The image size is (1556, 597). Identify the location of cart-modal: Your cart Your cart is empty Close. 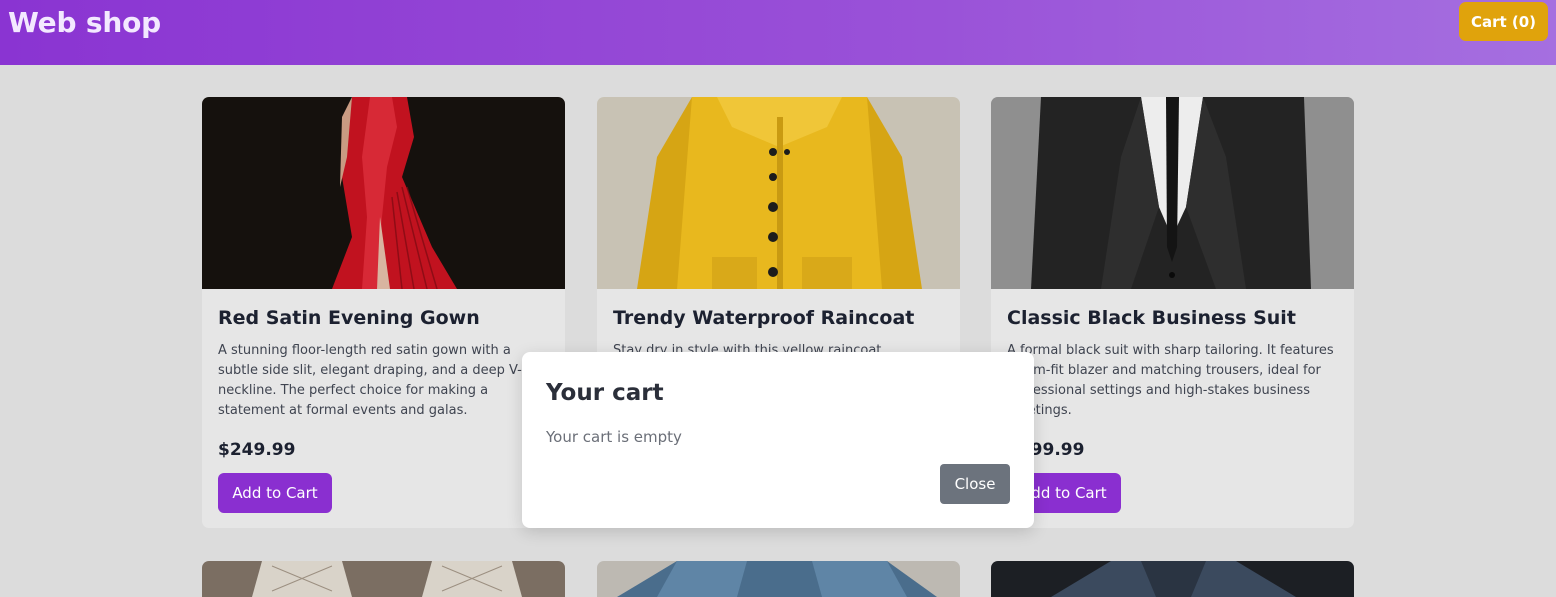
(778, 440).